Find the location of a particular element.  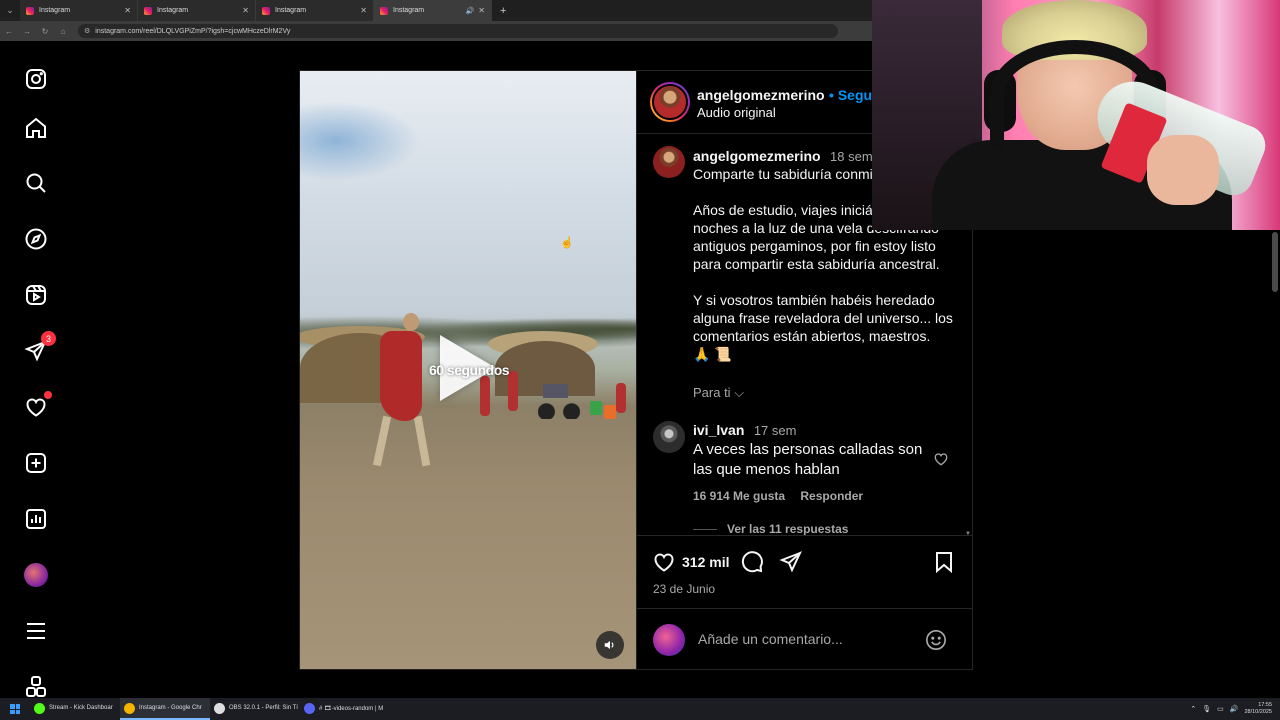

taskbar-item: # 🎞-videos-random | M is located at coordinates (345, 709).